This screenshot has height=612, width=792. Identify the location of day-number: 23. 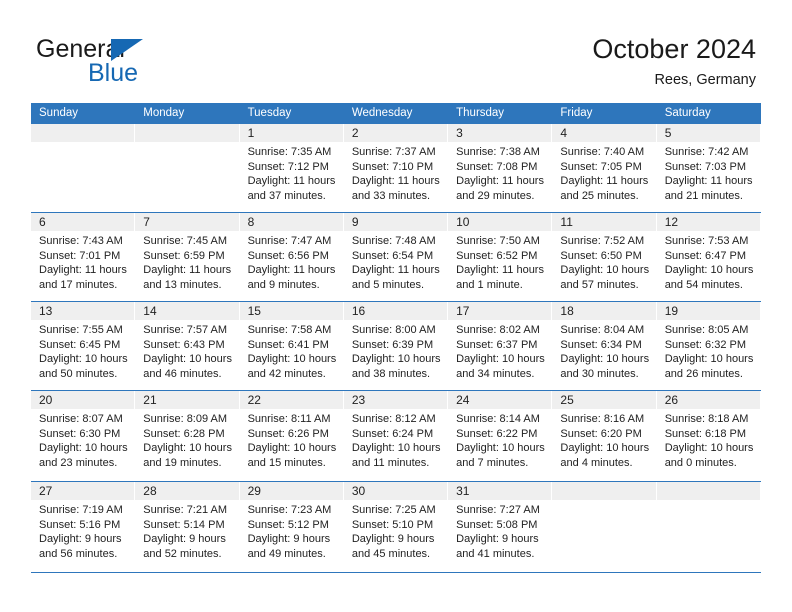
(358, 400).